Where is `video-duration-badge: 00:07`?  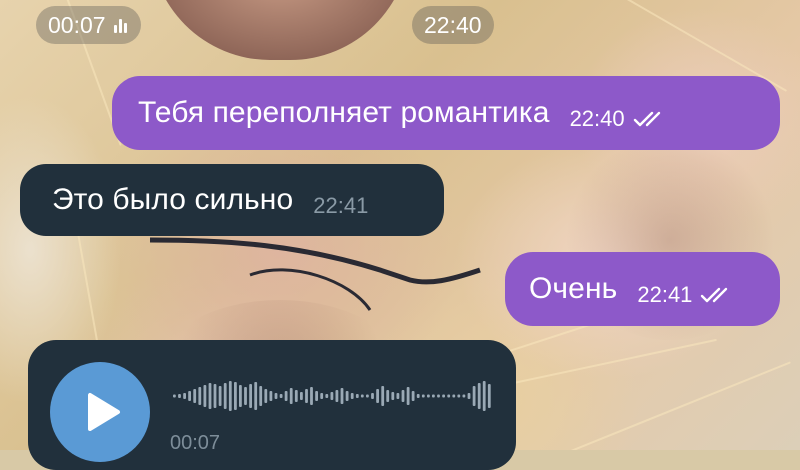
video-duration-badge: 00:07 is located at coordinates (88, 25).